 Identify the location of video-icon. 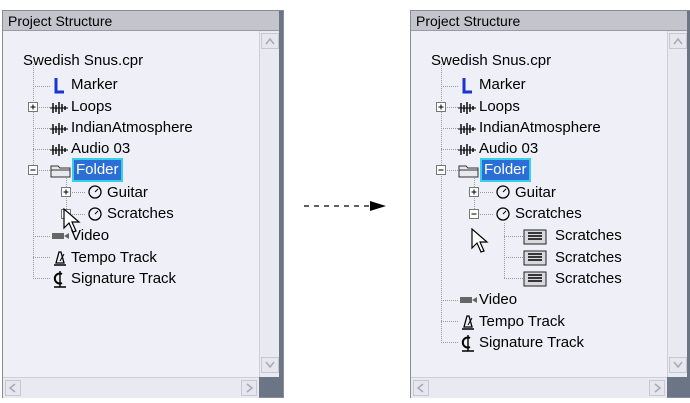
(468, 300).